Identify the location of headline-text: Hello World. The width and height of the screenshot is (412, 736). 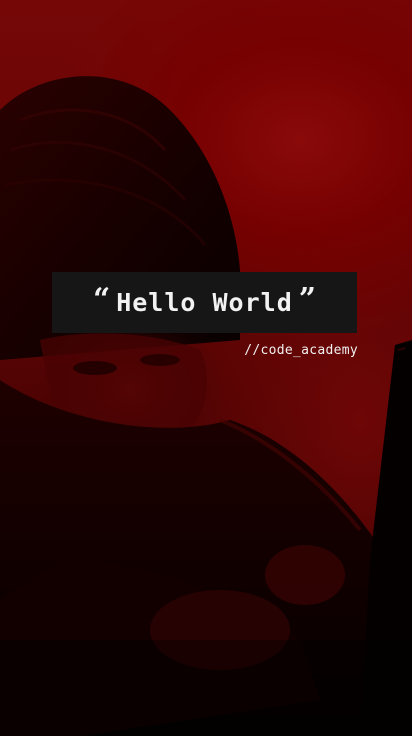
(204, 302).